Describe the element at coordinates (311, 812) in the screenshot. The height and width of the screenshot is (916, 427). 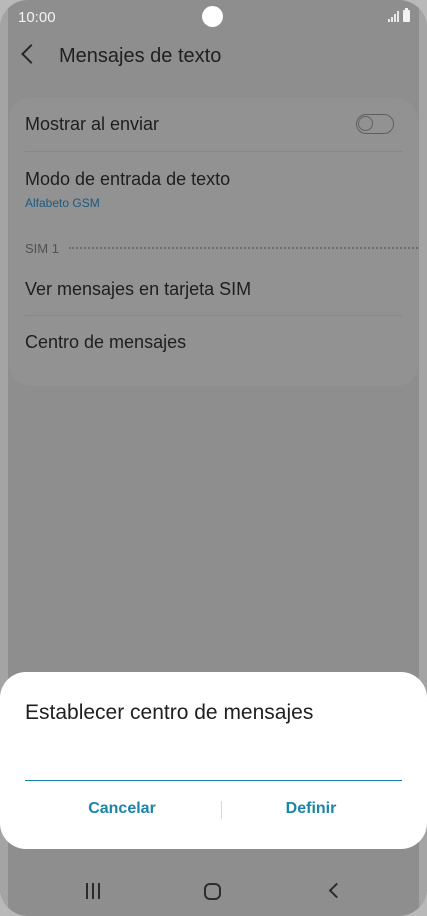
I see `define-button: Definir` at that location.